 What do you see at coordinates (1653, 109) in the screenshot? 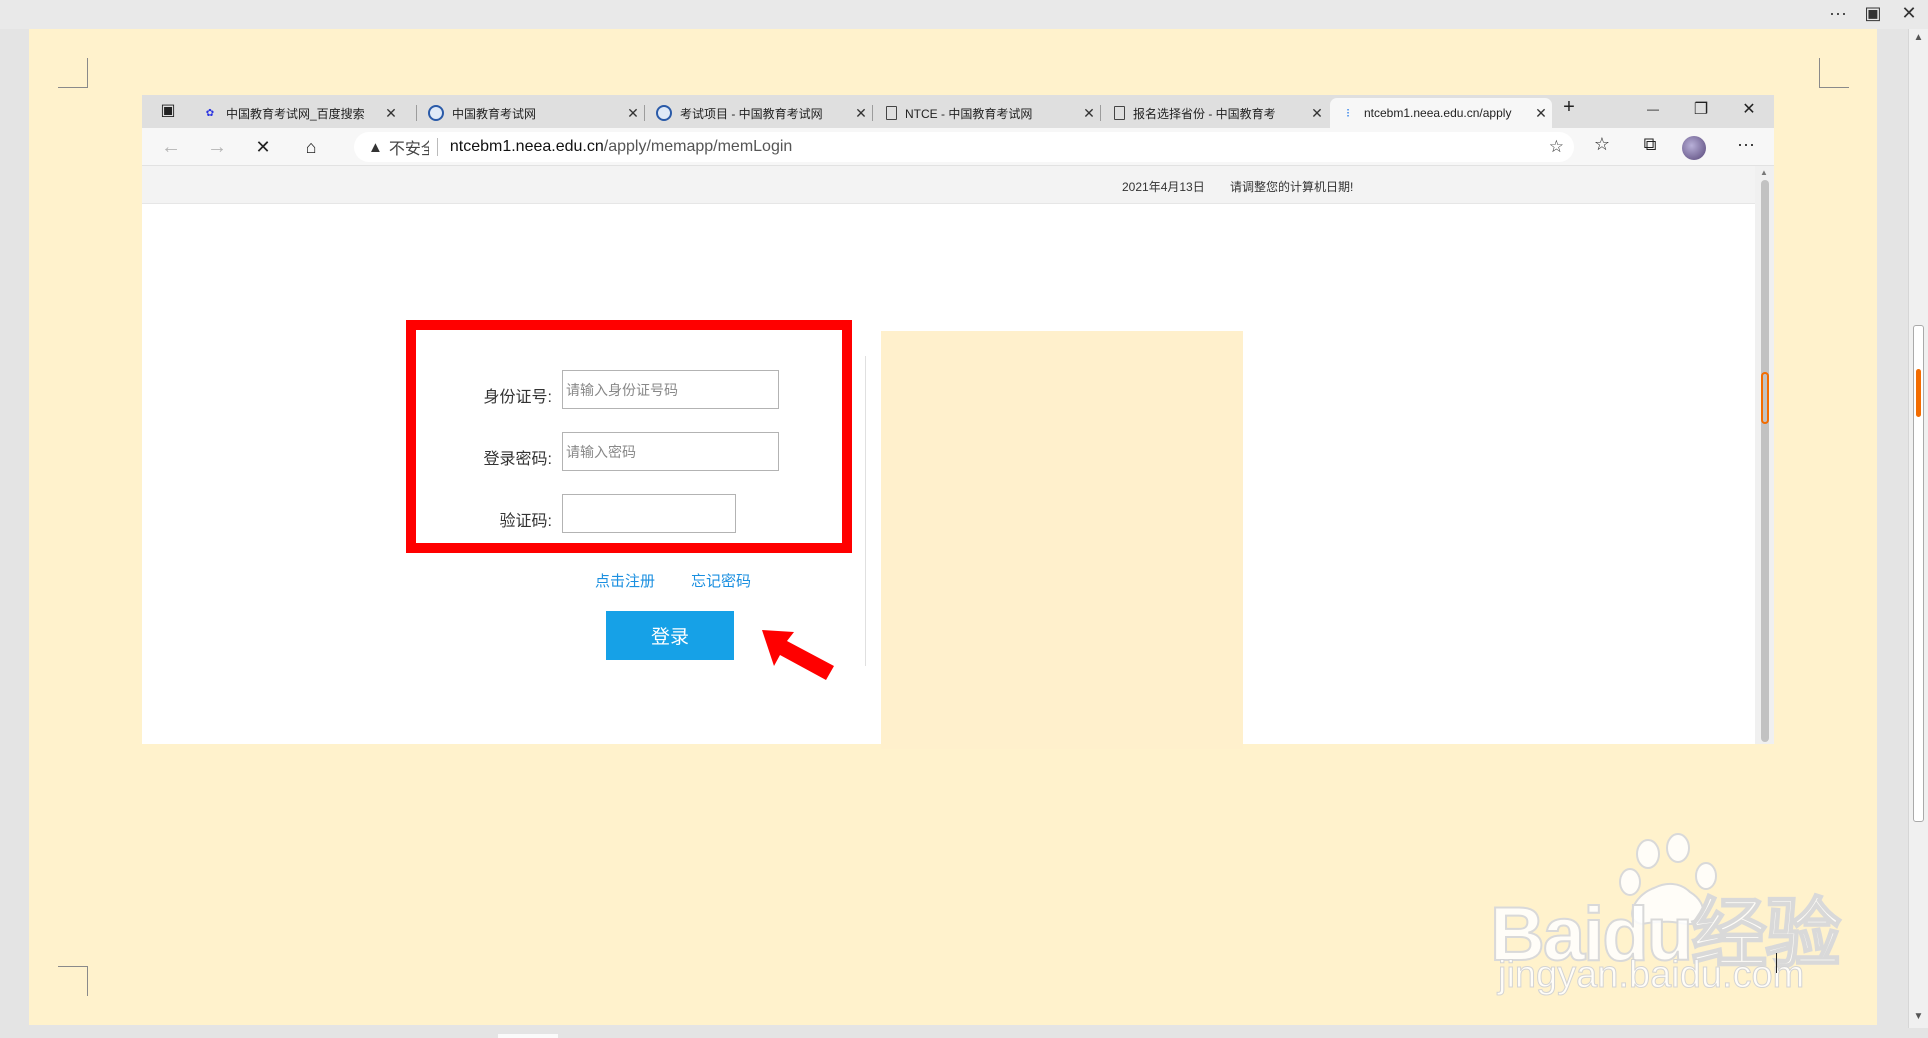
I see `minimize-button: —` at bounding box center [1653, 109].